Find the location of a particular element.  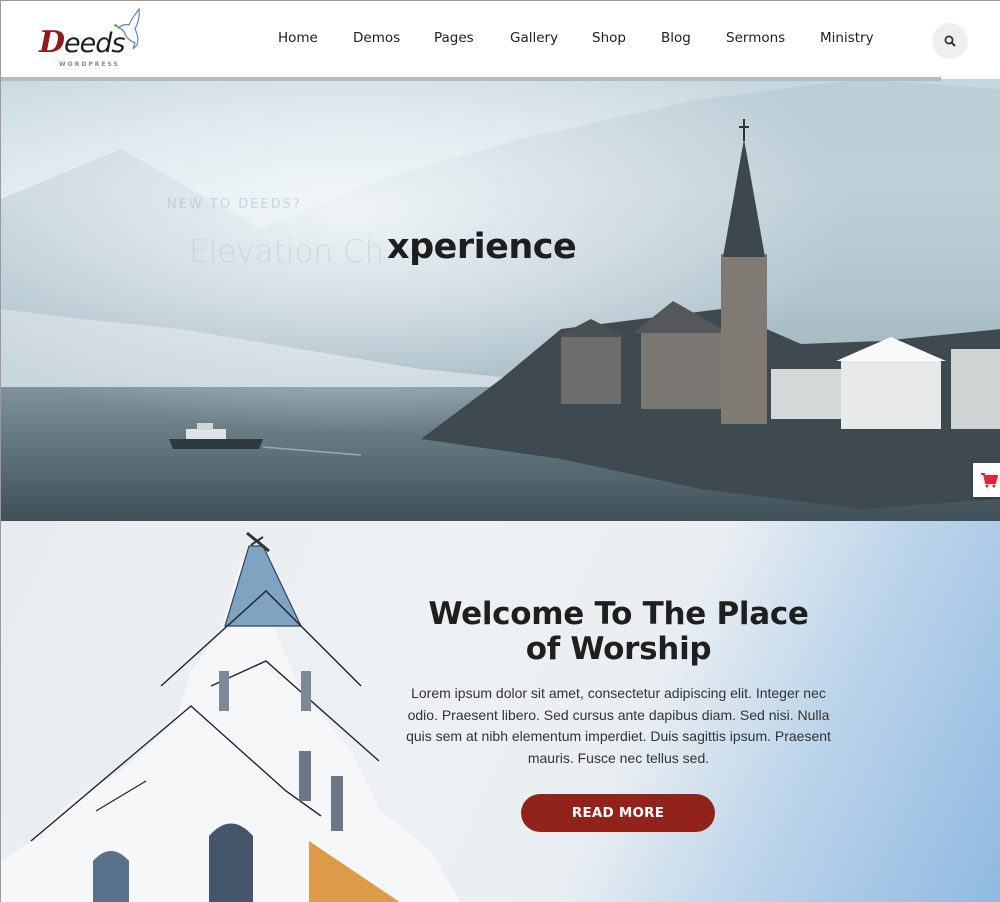

hero-title: xperience is located at coordinates (482, 247).